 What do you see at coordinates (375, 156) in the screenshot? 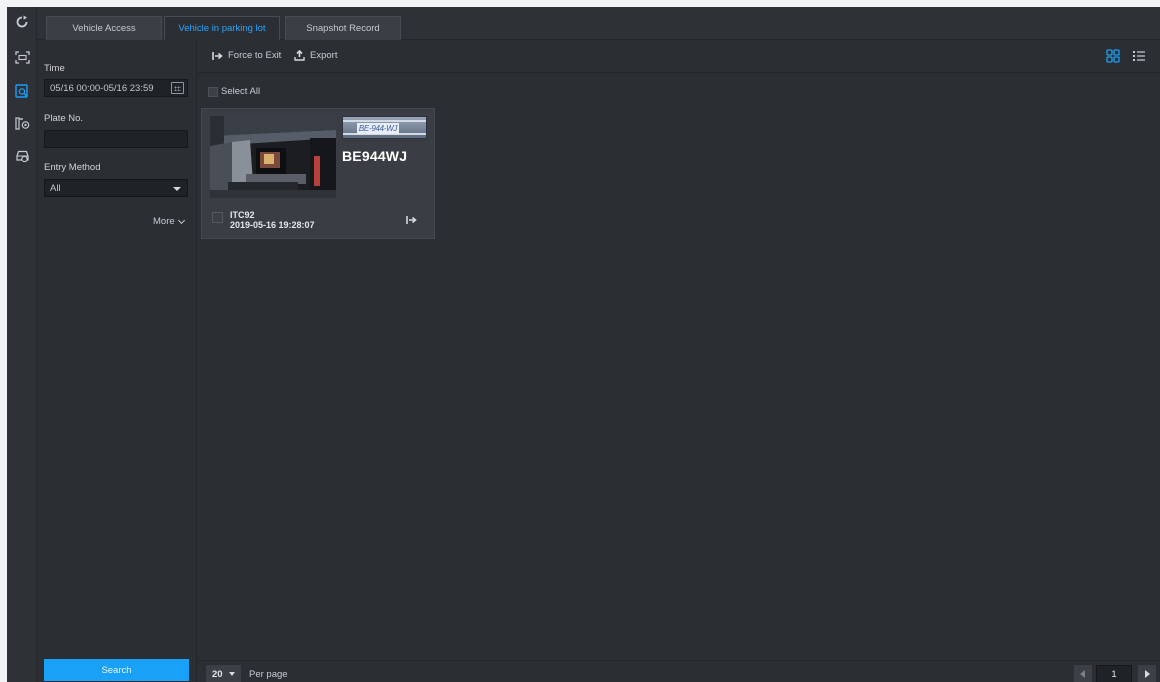
I see `plate-number: BE944WJ` at bounding box center [375, 156].